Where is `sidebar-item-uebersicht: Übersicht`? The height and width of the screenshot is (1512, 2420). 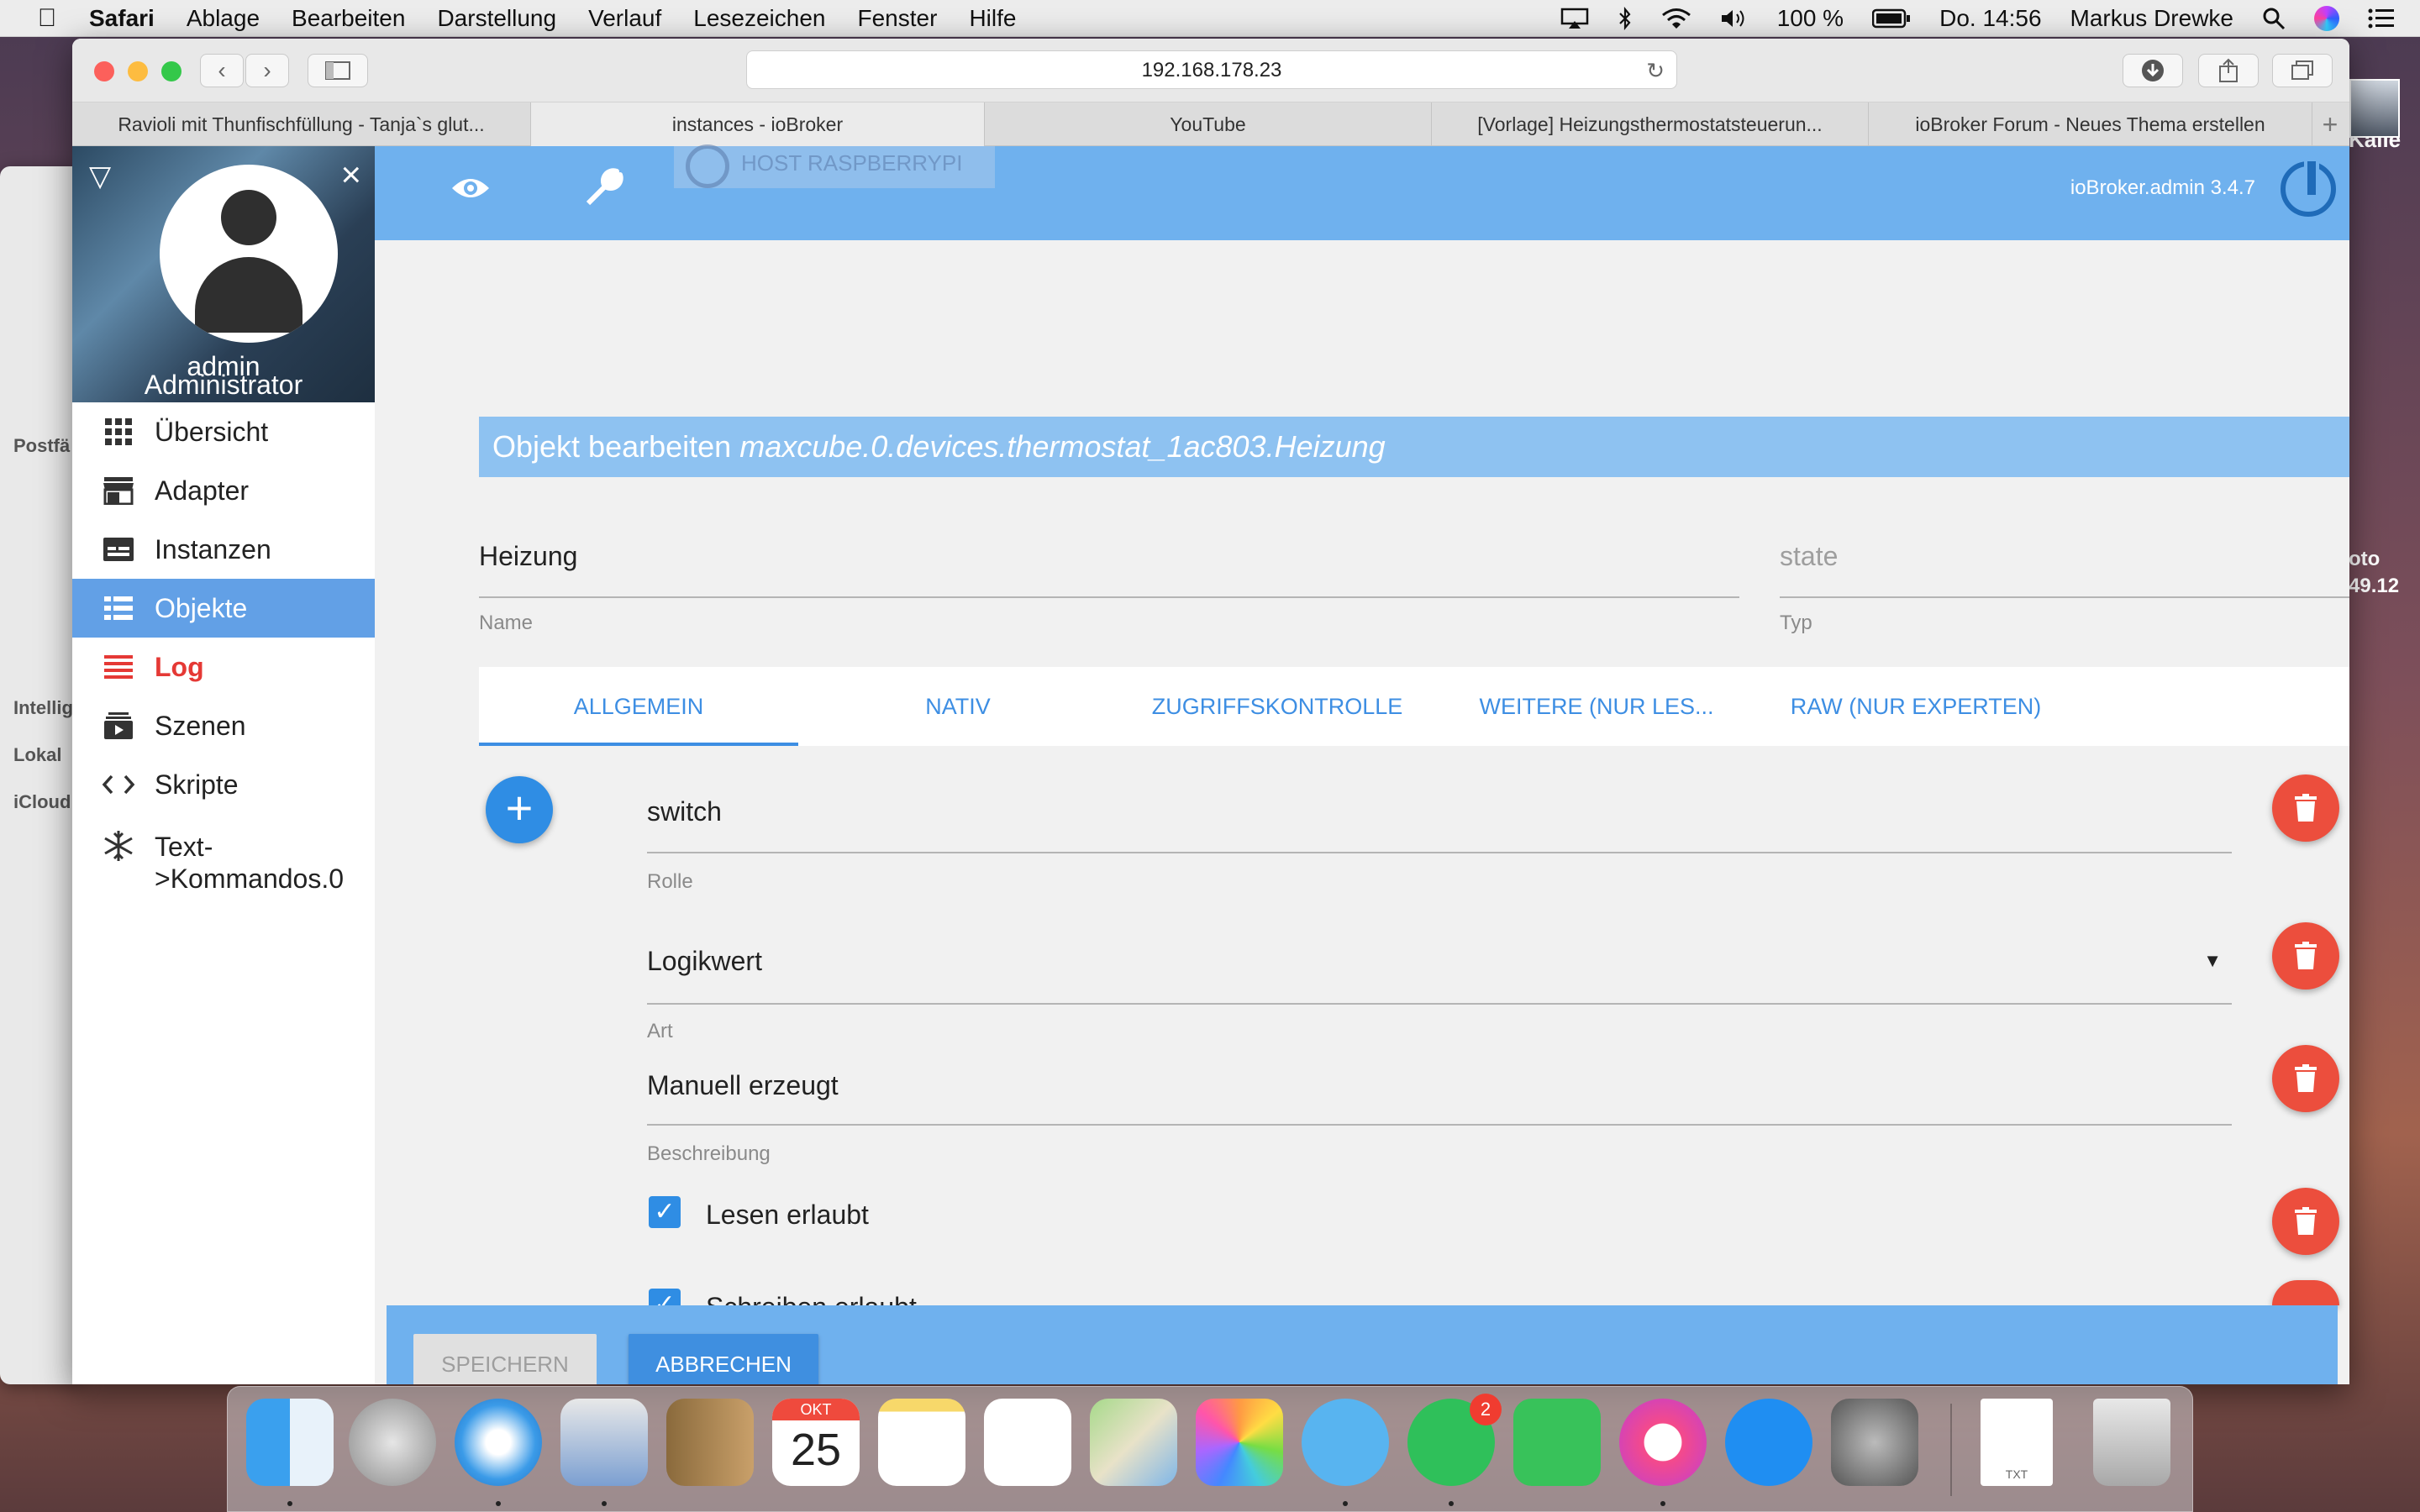
sidebar-item-uebersicht: Übersicht is located at coordinates (224, 431).